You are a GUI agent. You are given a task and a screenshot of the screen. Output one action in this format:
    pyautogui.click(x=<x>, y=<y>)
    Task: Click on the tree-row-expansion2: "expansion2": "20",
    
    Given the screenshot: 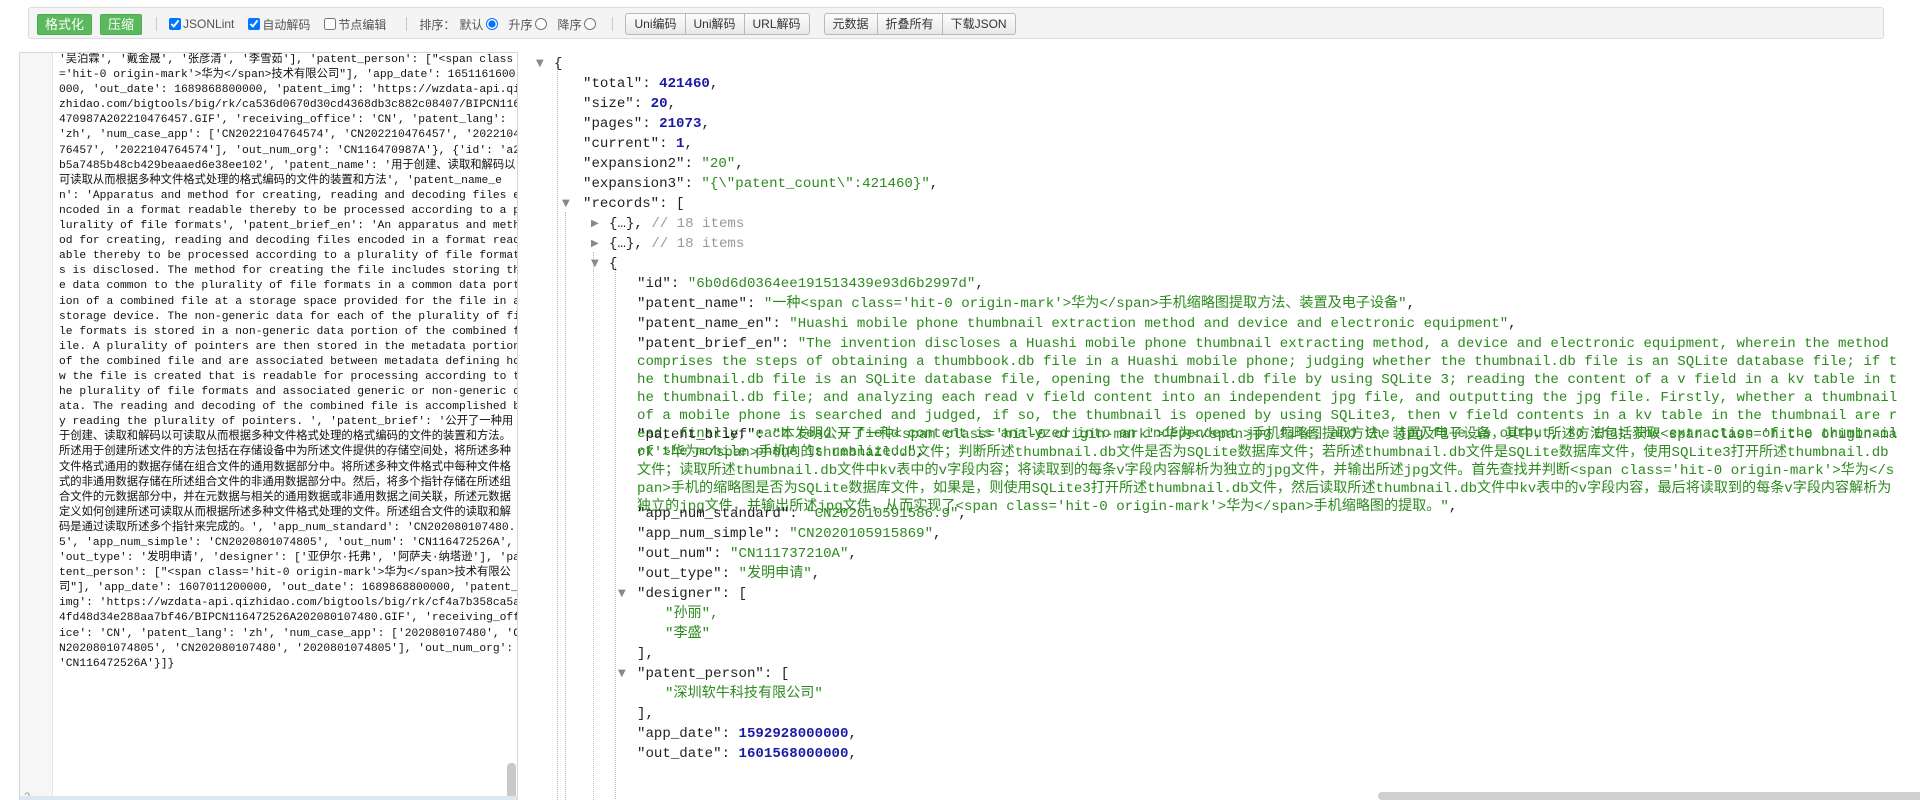 What is the action you would take?
    pyautogui.click(x=663, y=164)
    